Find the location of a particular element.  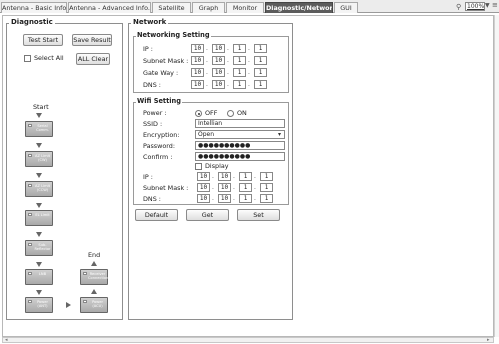

select-all-checkbox is located at coordinates (27, 58).